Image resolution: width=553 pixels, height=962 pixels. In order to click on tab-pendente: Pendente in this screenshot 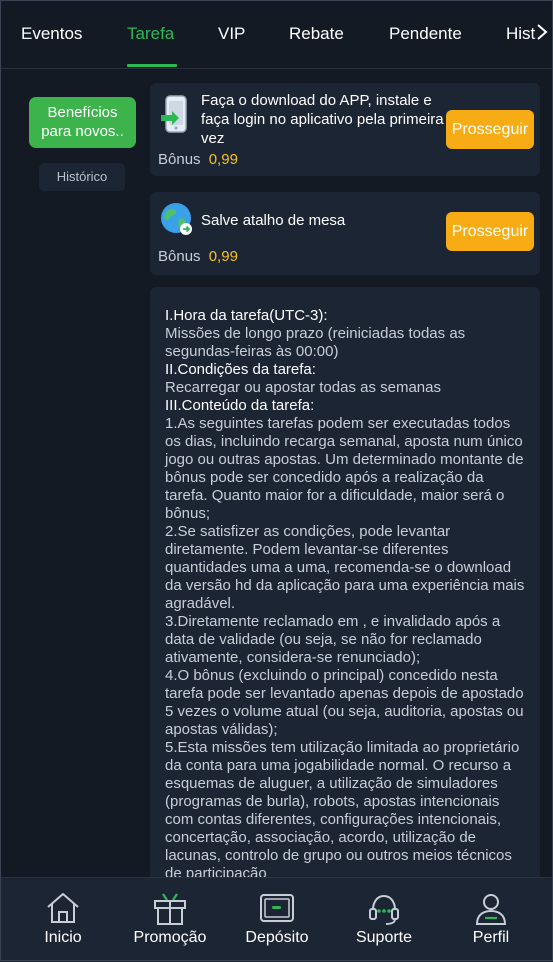, I will do `click(425, 34)`.